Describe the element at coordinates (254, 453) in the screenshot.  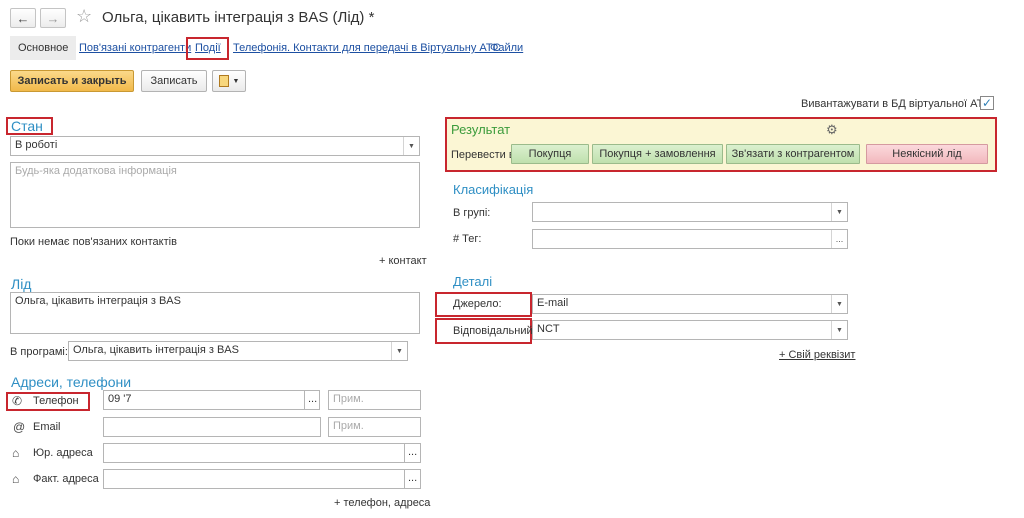
I see `legal-address-input` at that location.